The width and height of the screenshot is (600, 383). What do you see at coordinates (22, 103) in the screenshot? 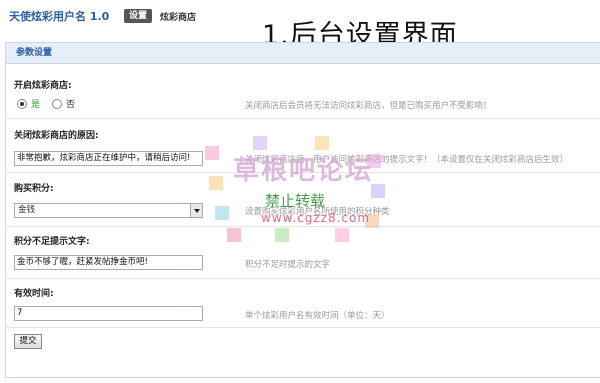
I see `radio-yes` at bounding box center [22, 103].